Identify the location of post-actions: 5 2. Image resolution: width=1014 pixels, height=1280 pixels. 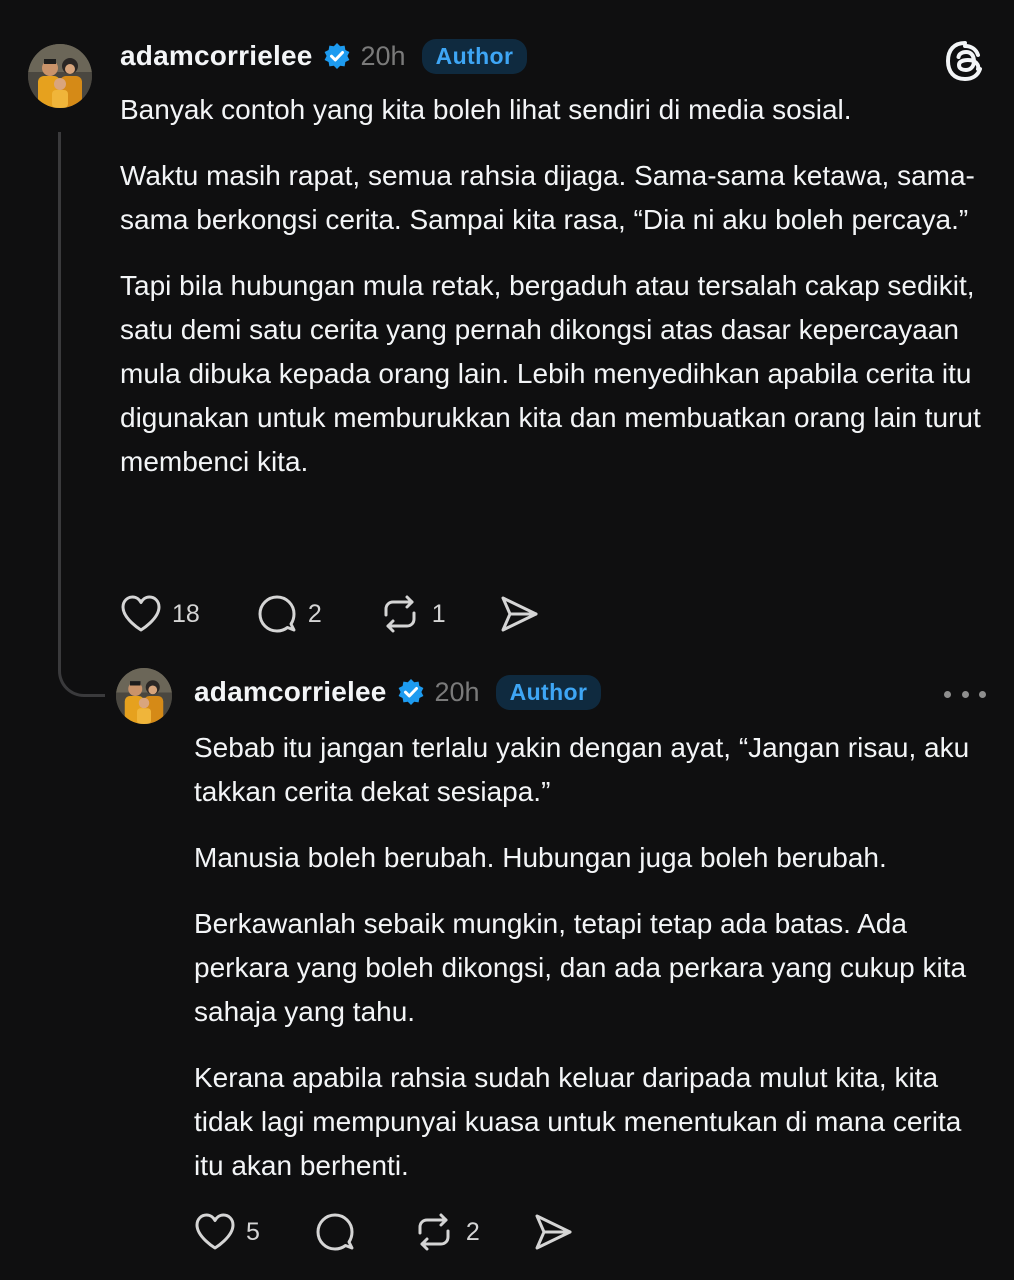
(384, 1232).